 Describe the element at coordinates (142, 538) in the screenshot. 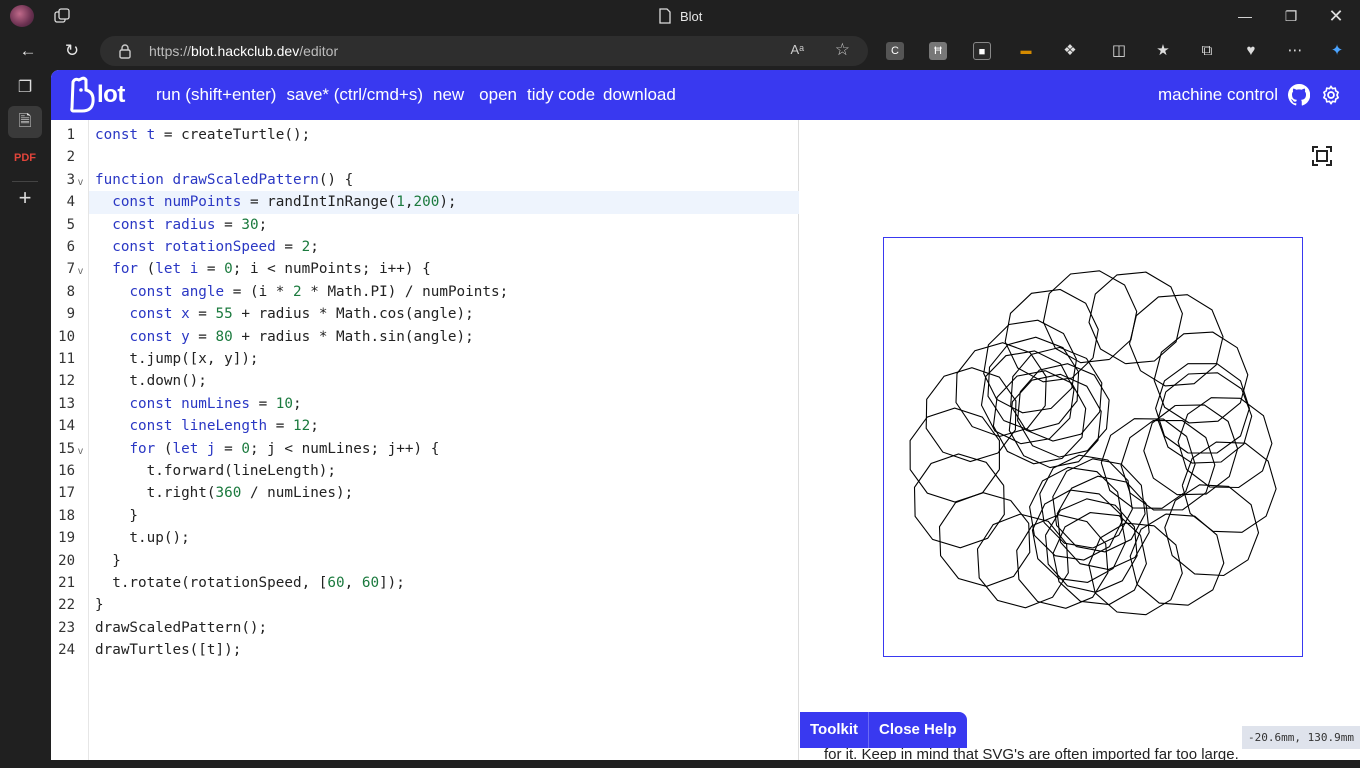

I see `code-line: t.up();` at that location.